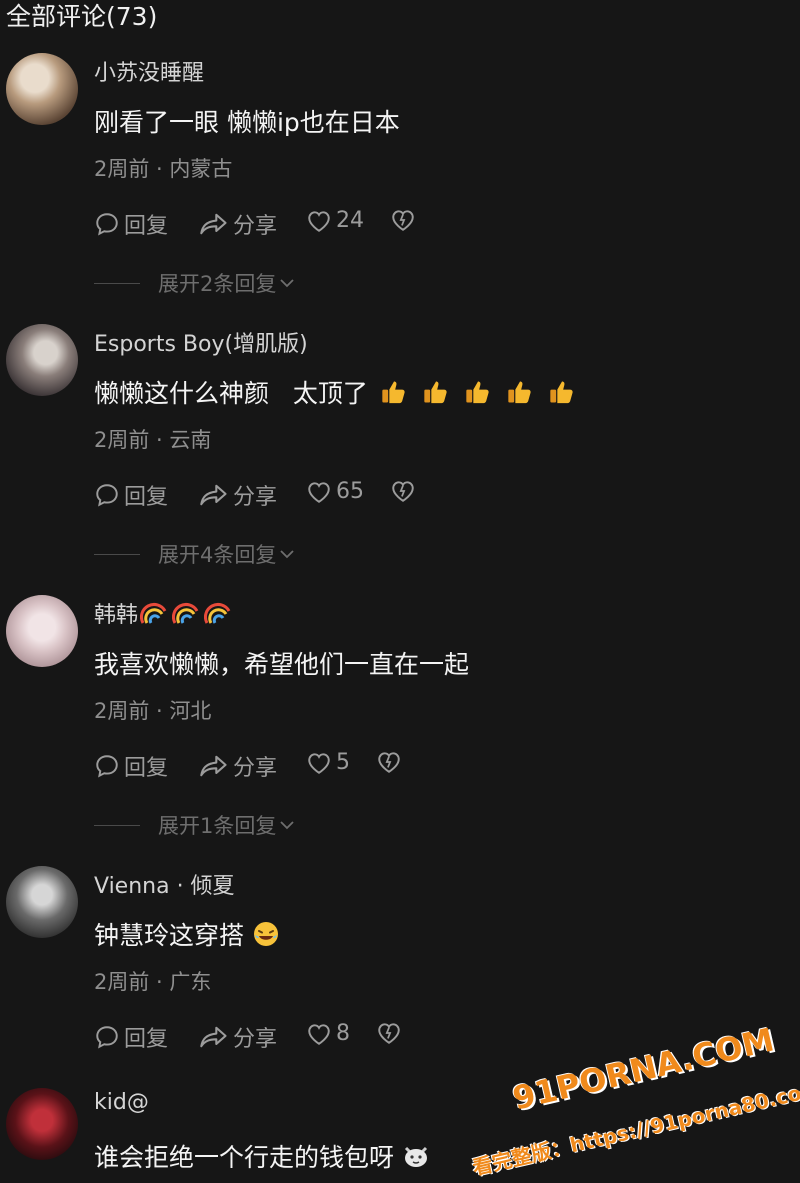  Describe the element at coordinates (266, 934) in the screenshot. I see `laughing-tears-emoji-icon` at that location.